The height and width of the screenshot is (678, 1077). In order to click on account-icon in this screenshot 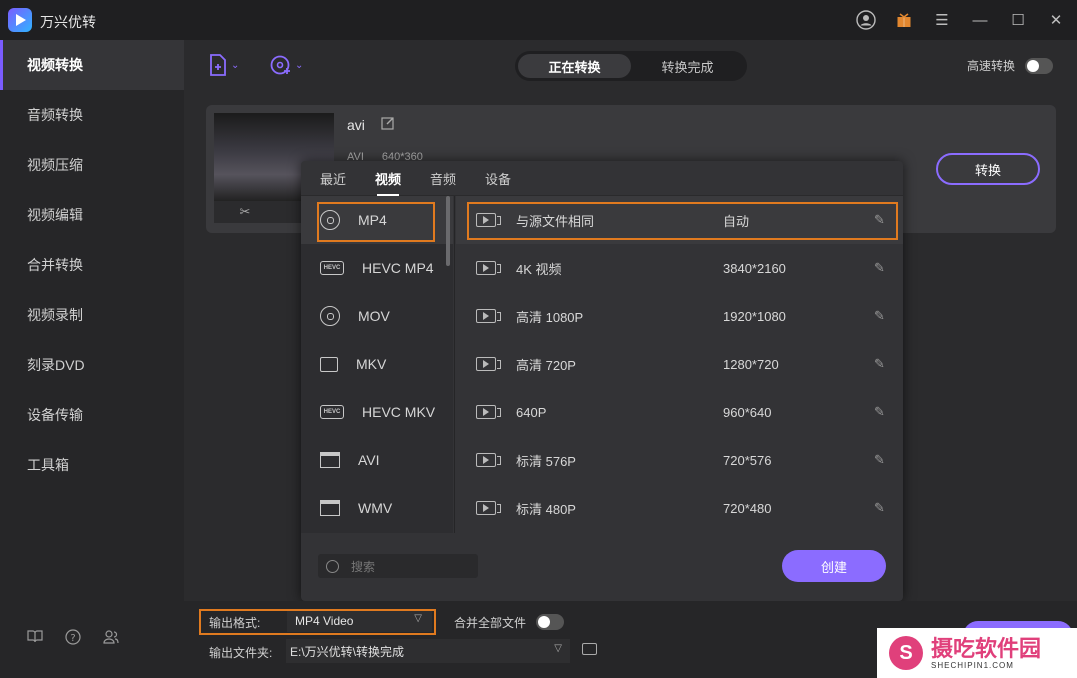, I will do `click(866, 20)`.